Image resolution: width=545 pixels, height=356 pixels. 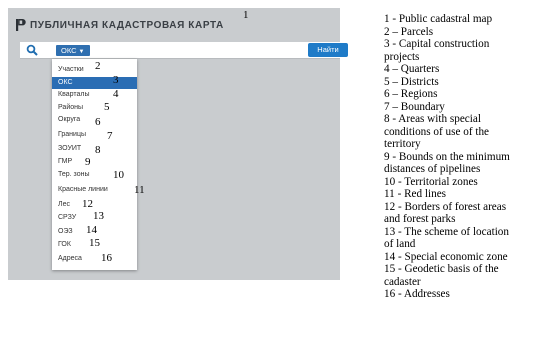 What do you see at coordinates (411, 94) in the screenshot?
I see `legend-line: 6 – Regions` at bounding box center [411, 94].